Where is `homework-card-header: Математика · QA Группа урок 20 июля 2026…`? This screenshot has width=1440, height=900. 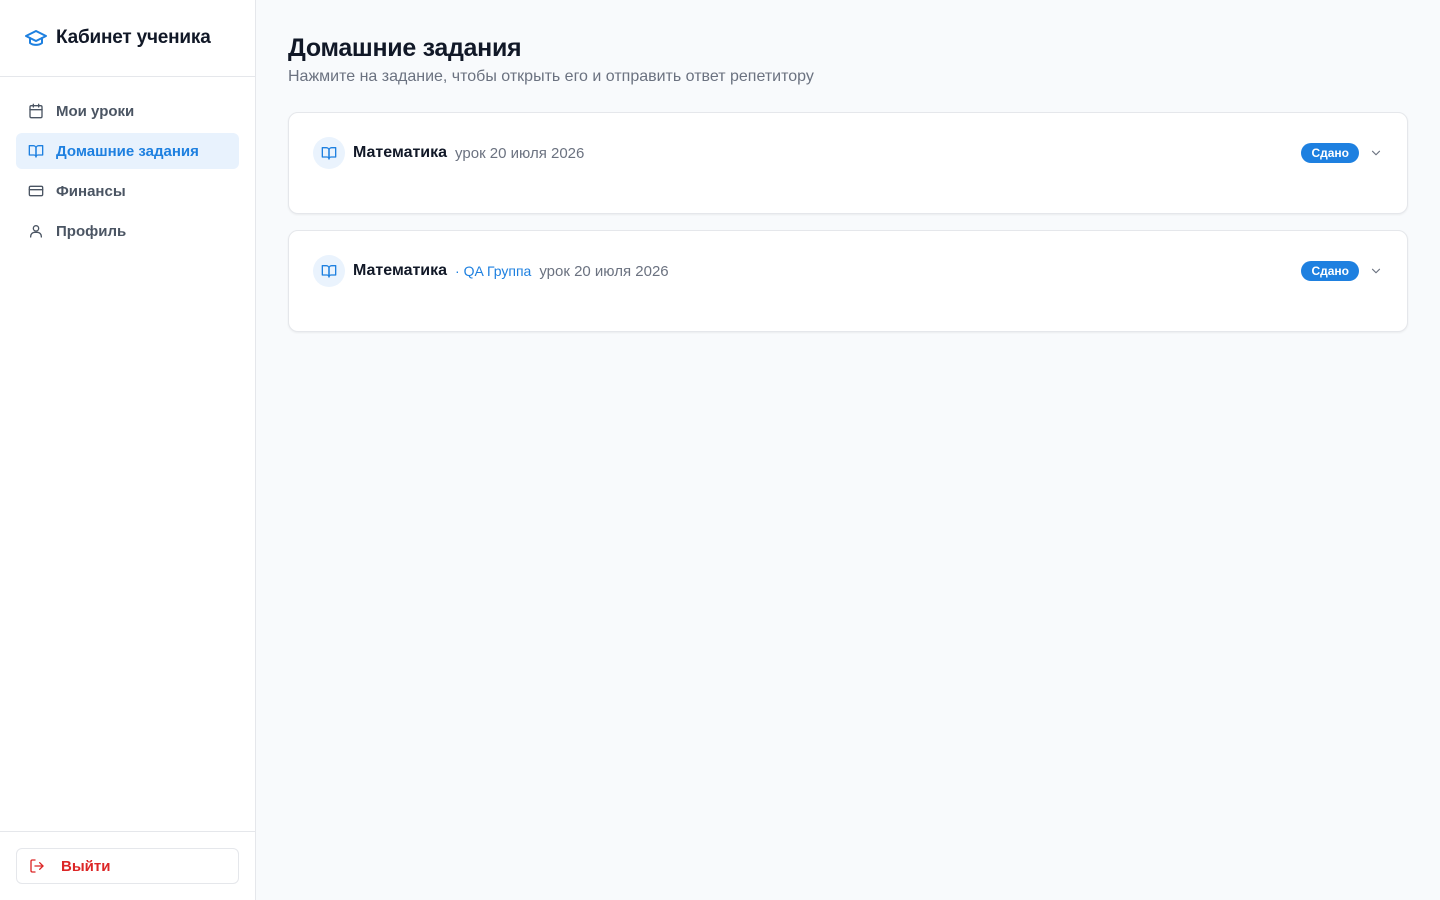
homework-card-header: Математика · QA Группа урок 20 июля 2026… is located at coordinates (848, 271).